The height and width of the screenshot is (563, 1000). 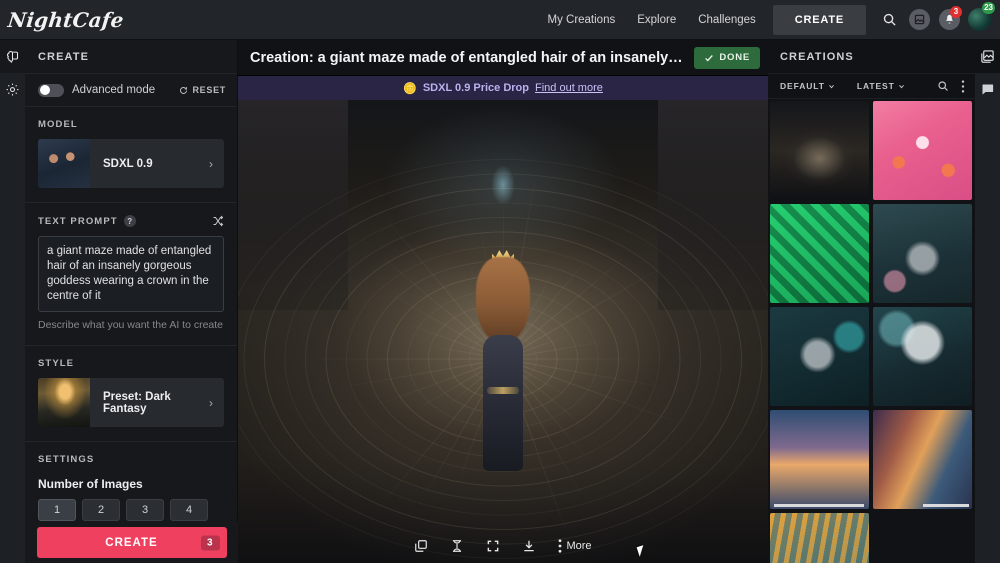 I want to click on shuffle-icon, so click(x=218, y=221).